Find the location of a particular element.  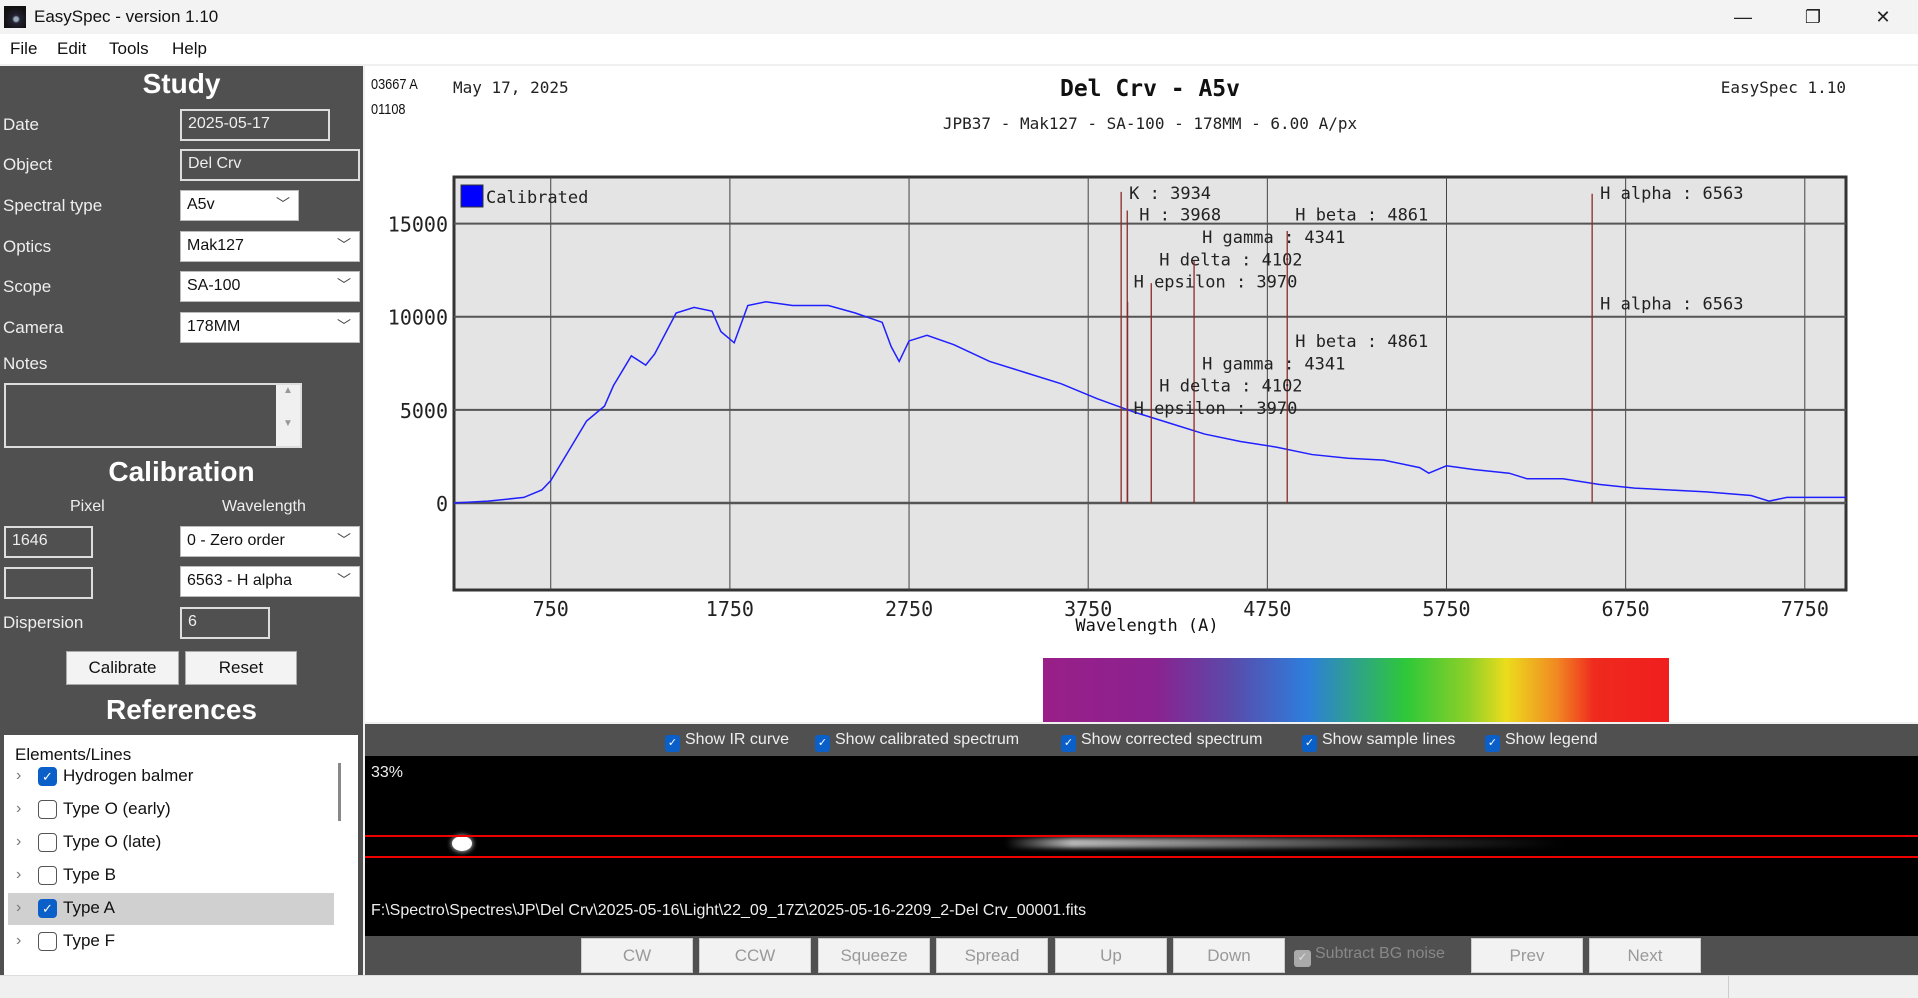

date-input: 2025-05-17 is located at coordinates (255, 125).